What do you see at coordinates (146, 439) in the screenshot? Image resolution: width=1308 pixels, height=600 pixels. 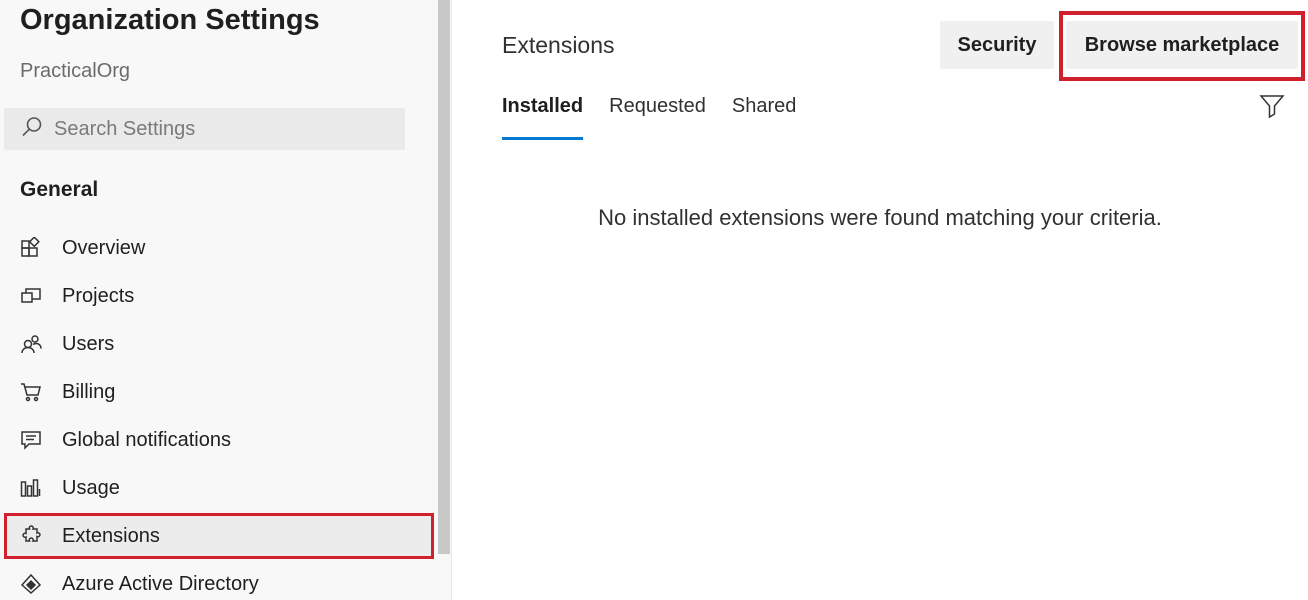 I see `sidebar-item-label: Global notifications` at bounding box center [146, 439].